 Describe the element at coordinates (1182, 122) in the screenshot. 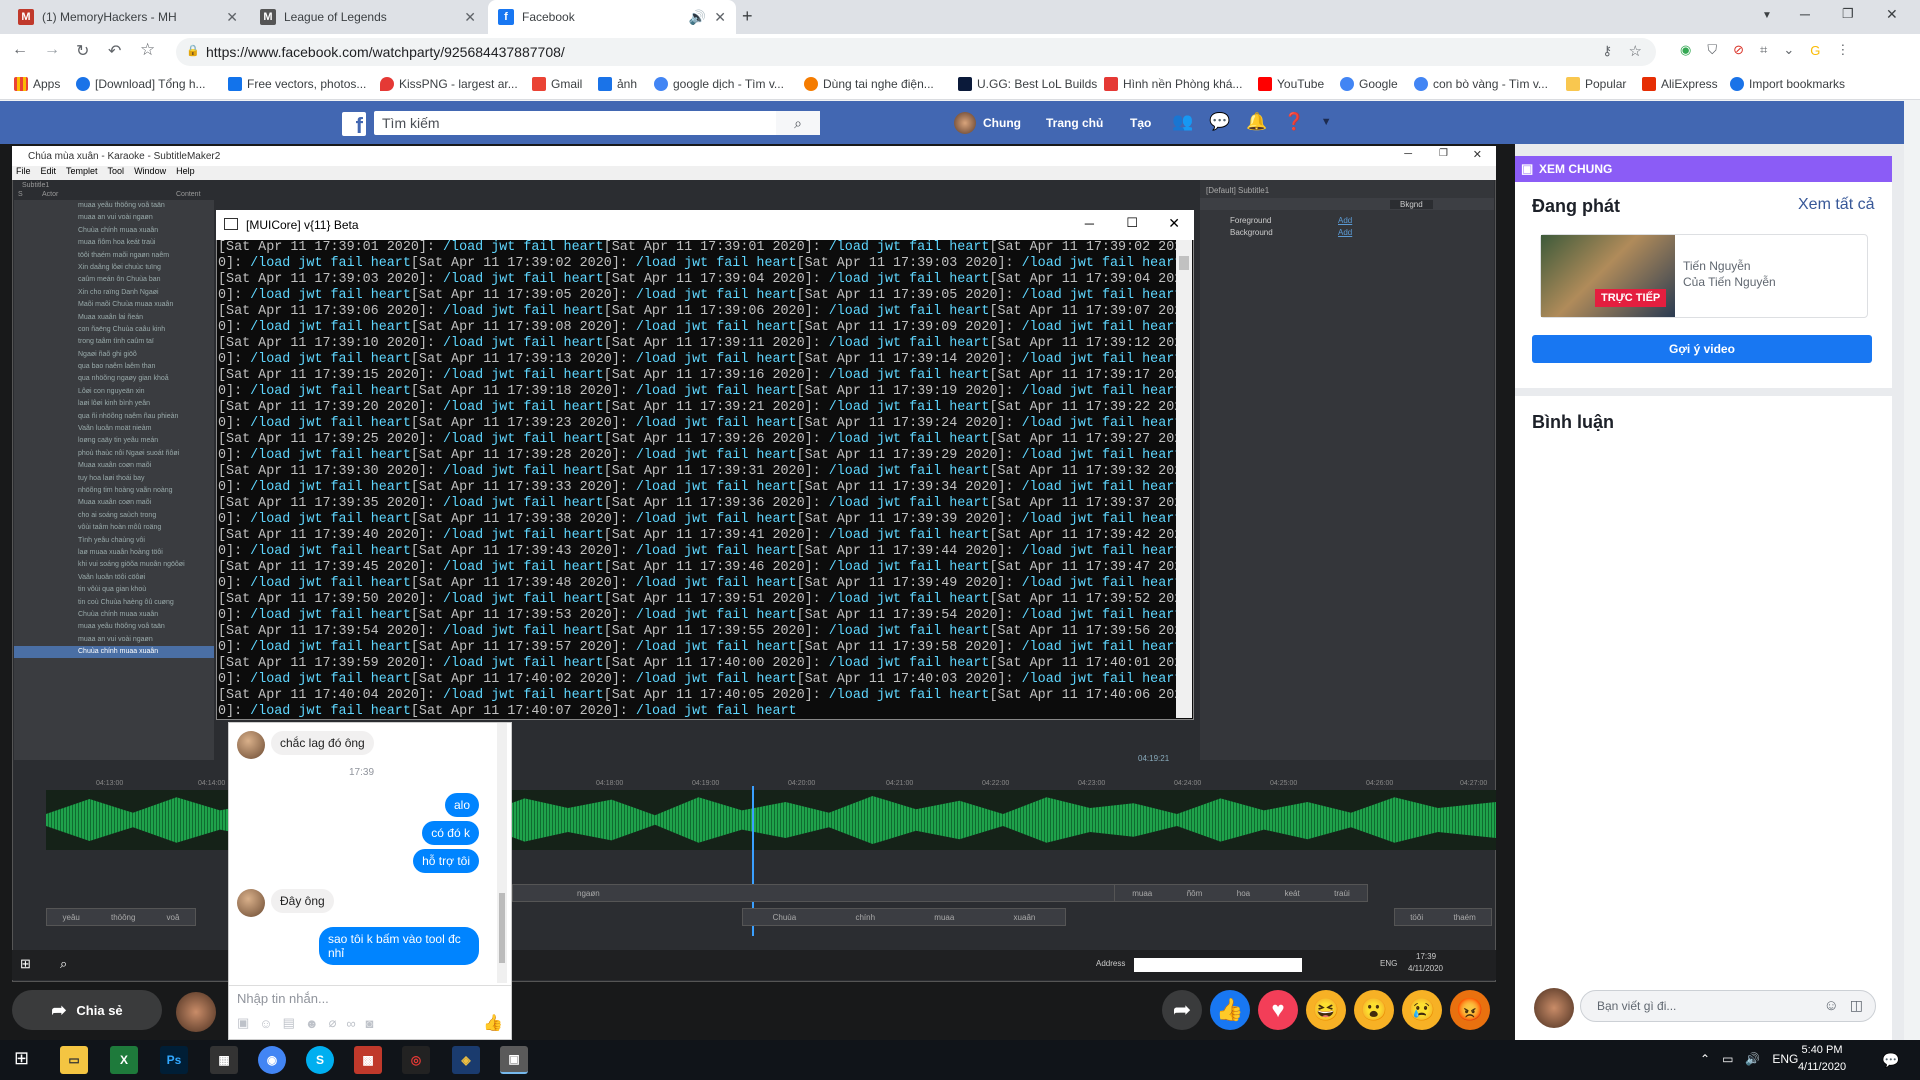

I see `friends-icon: 👥` at that location.